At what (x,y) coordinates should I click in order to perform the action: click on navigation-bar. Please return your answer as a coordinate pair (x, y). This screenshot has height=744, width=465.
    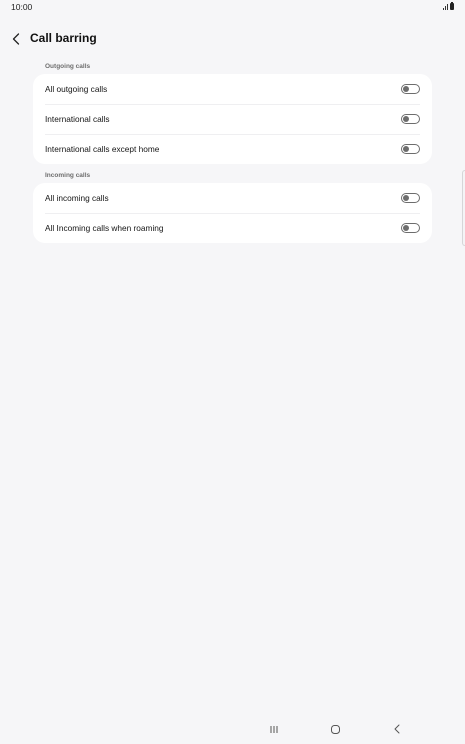
    Looking at the image, I should click on (232, 730).